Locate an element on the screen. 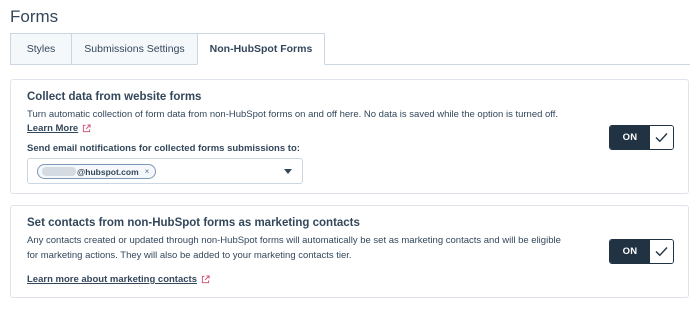  tab-styles: Styles is located at coordinates (41, 49).